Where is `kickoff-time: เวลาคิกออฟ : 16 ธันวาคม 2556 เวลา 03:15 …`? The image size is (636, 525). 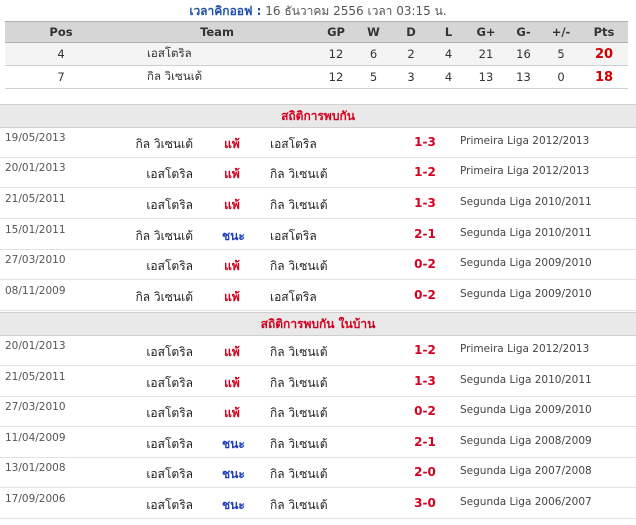 kickoff-time: เวลาคิกออฟ : 16 ธันวาคม 2556 เวลา 03:15 … is located at coordinates (318, 11).